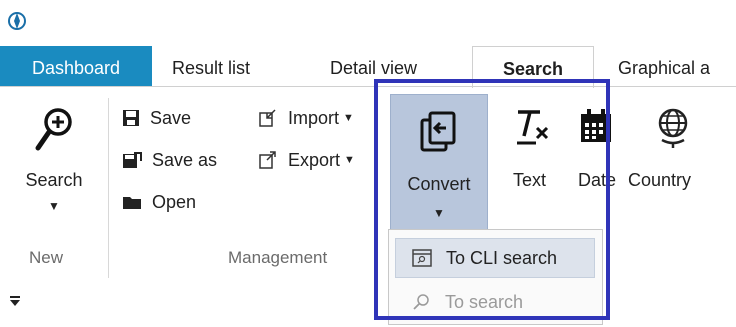  Describe the element at coordinates (673, 130) in the screenshot. I see `globe-icon` at that location.